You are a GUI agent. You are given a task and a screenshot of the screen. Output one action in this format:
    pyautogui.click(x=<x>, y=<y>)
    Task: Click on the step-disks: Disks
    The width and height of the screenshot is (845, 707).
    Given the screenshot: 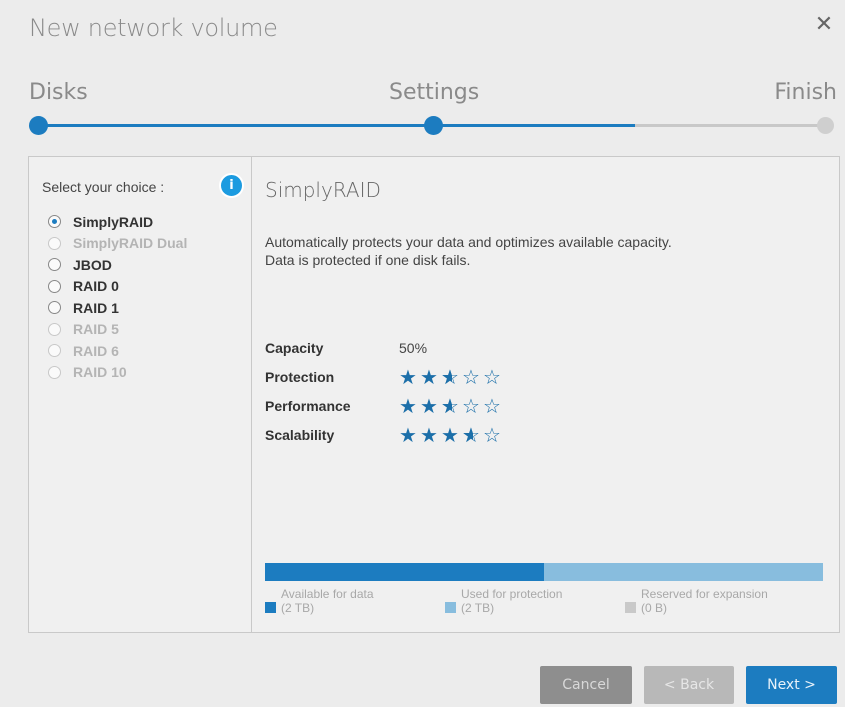 What is the action you would take?
    pyautogui.click(x=58, y=92)
    